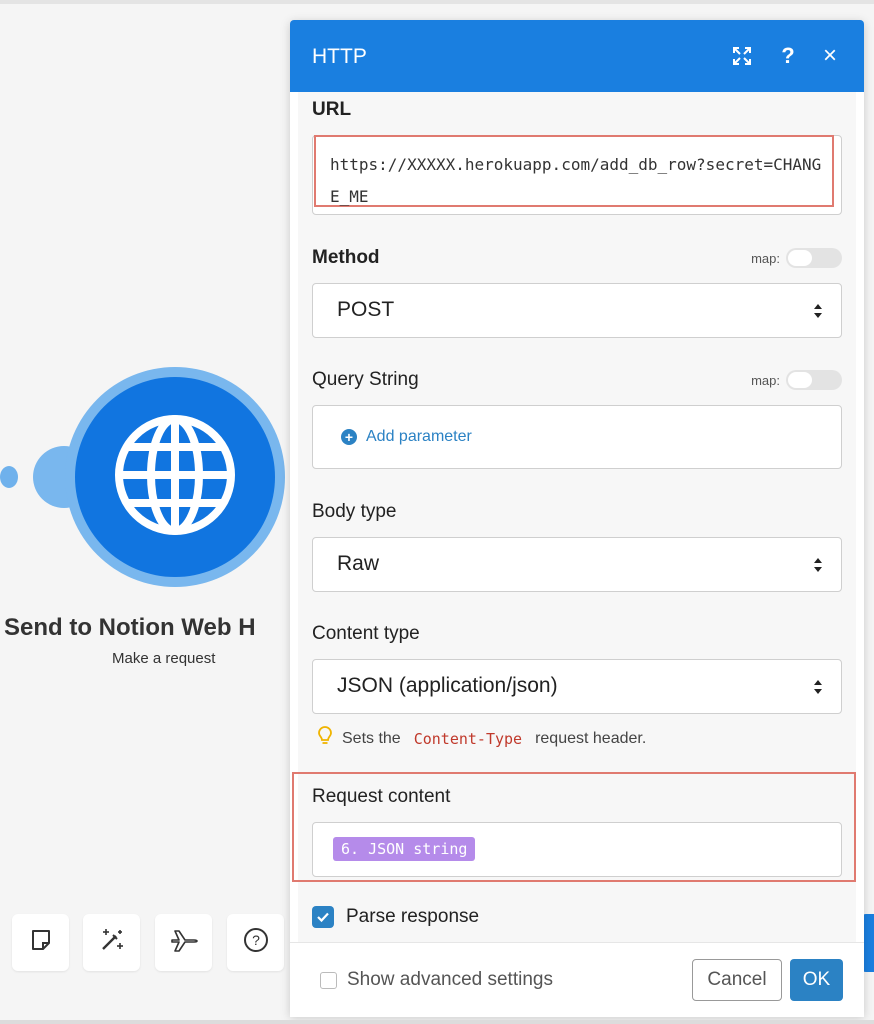 This screenshot has height=1024, width=874. I want to click on close-icon: ×, so click(830, 56).